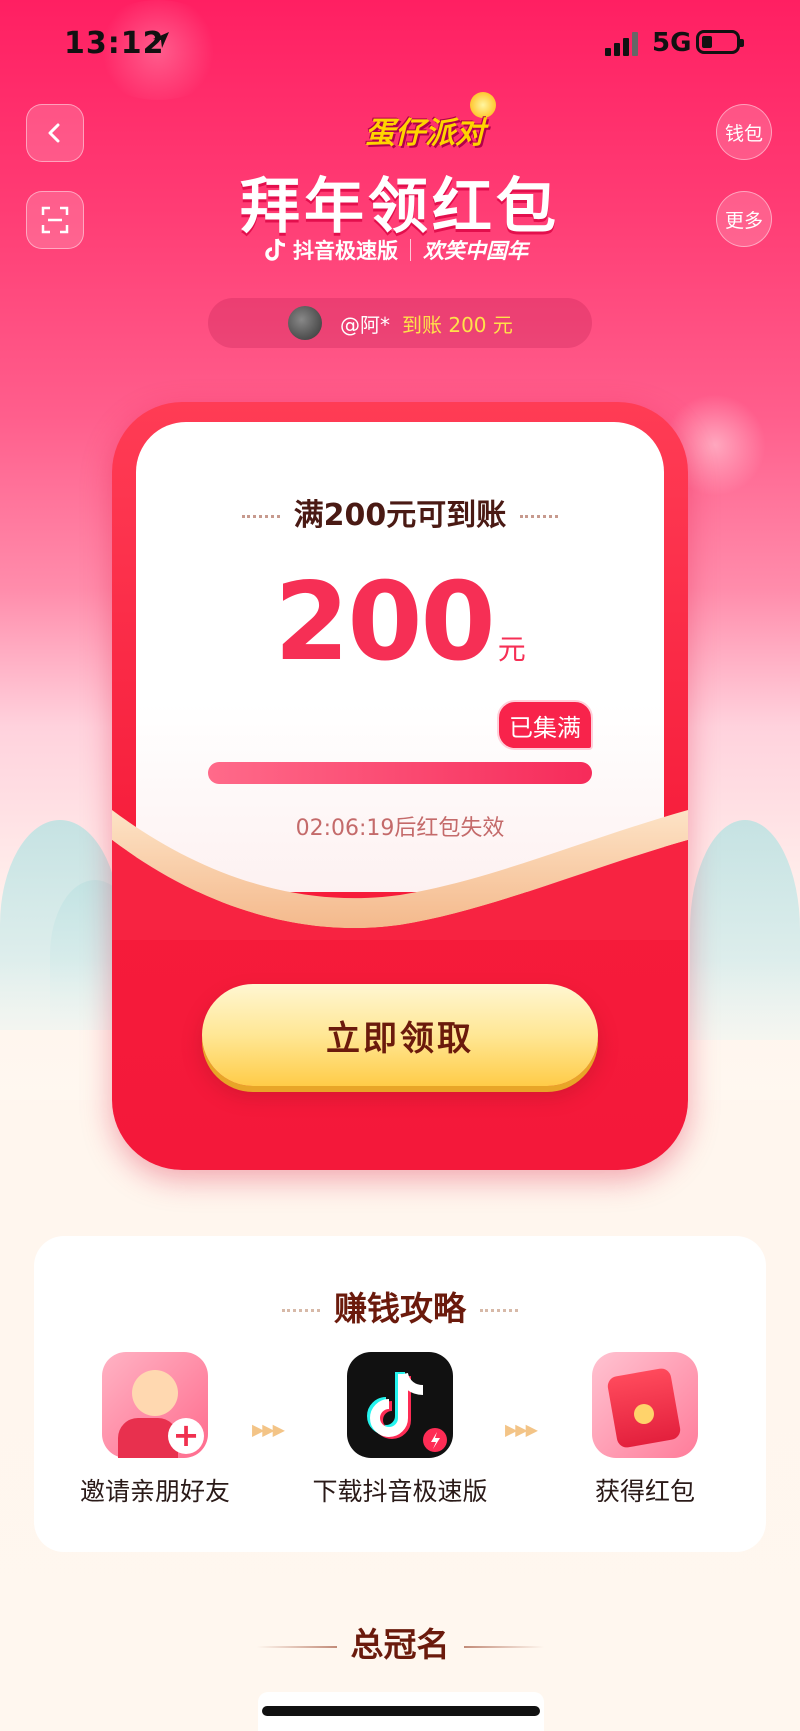  What do you see at coordinates (400, 207) in the screenshot?
I see `page-title: 拜年领红包` at bounding box center [400, 207].